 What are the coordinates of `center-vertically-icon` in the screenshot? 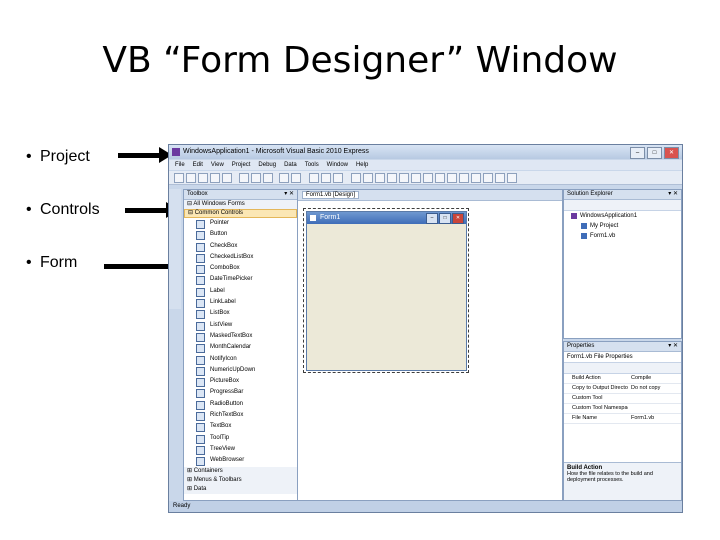 It's located at (512, 178).